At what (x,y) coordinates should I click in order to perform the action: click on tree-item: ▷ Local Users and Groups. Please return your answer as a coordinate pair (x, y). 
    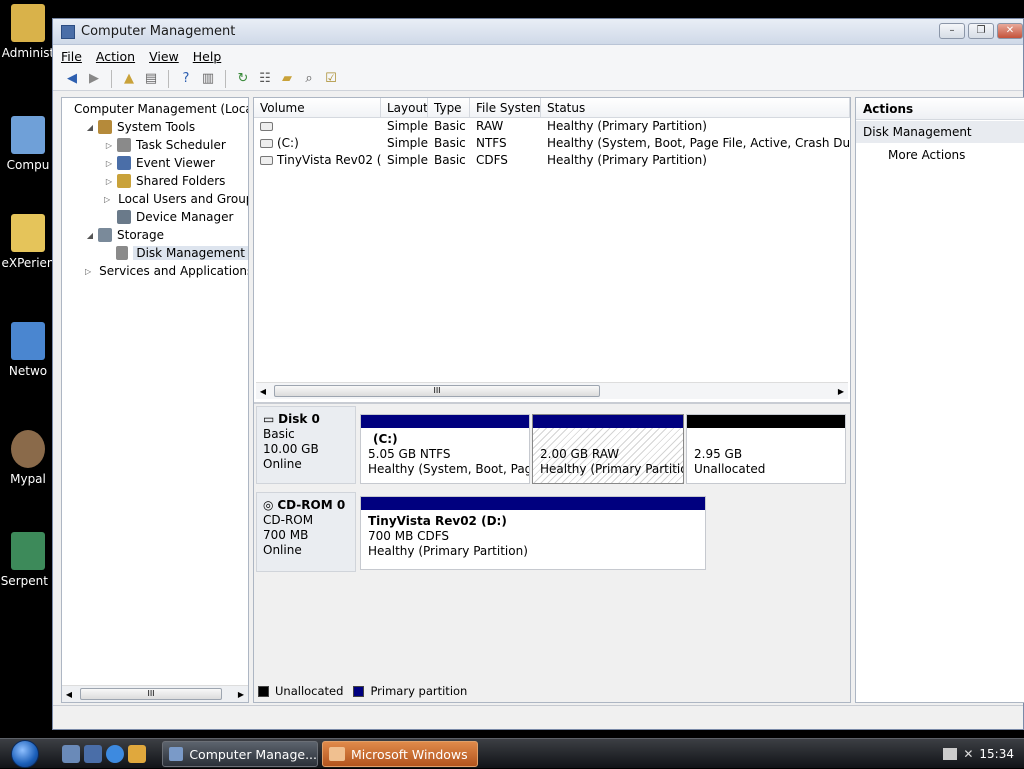
    Looking at the image, I should click on (155, 199).